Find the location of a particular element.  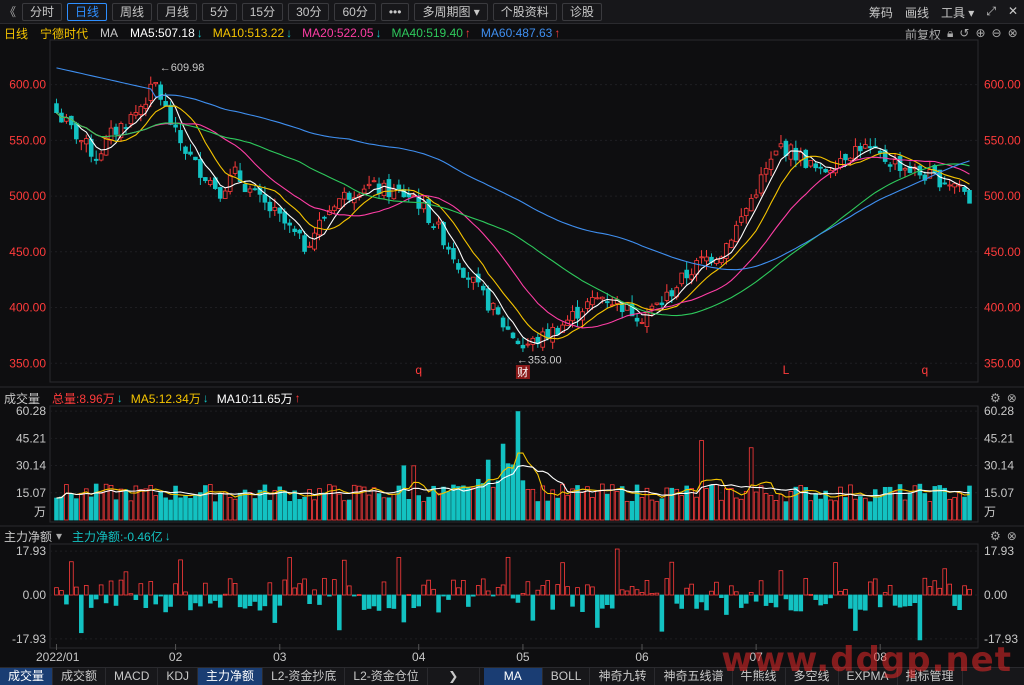

x-label: 06 is located at coordinates (642, 657).